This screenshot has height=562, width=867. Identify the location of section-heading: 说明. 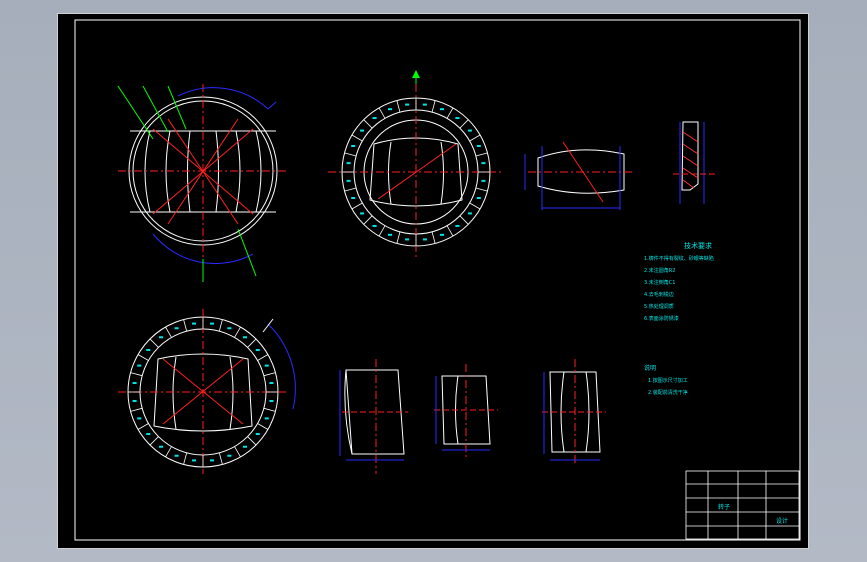
(650, 368).